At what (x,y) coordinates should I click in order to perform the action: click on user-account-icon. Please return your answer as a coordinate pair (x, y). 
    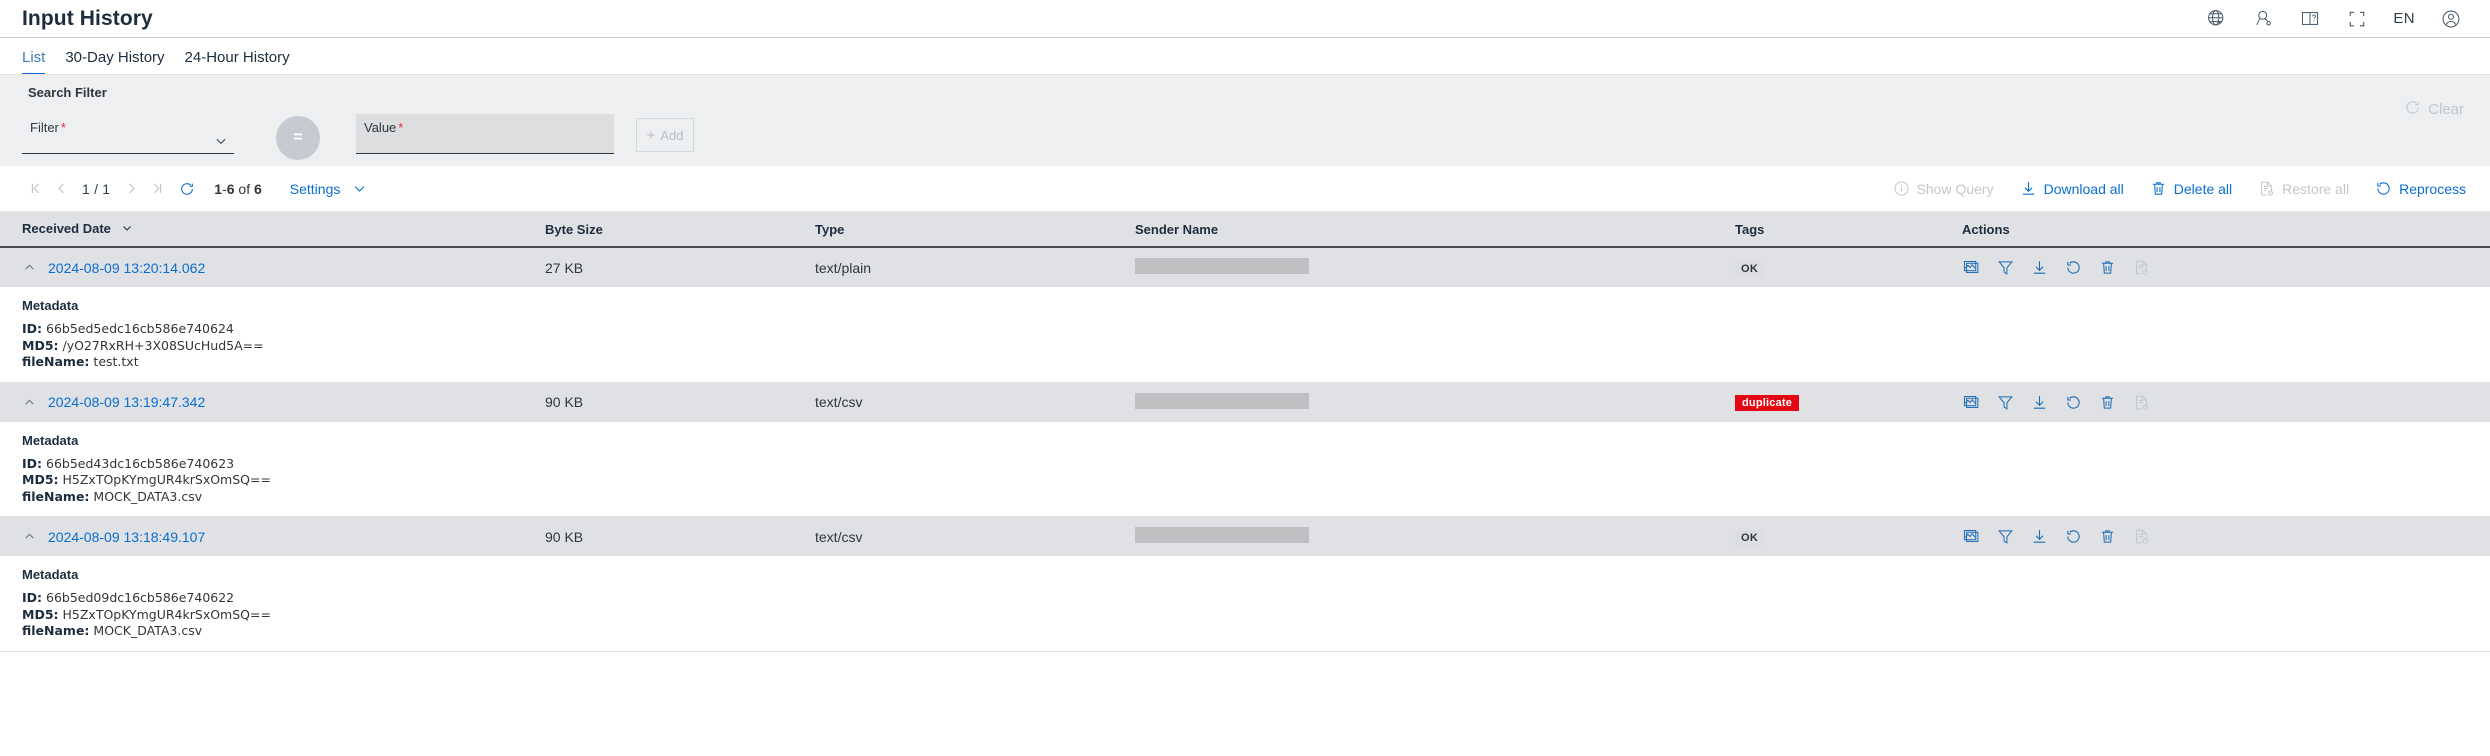
    Looking at the image, I should click on (2451, 19).